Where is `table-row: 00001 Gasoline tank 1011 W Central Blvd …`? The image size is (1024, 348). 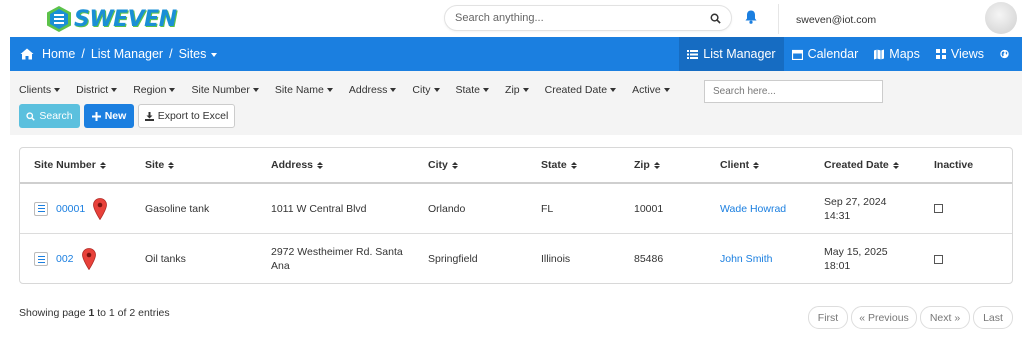 table-row: 00001 Gasoline tank 1011 W Central Blvd … is located at coordinates (516, 207).